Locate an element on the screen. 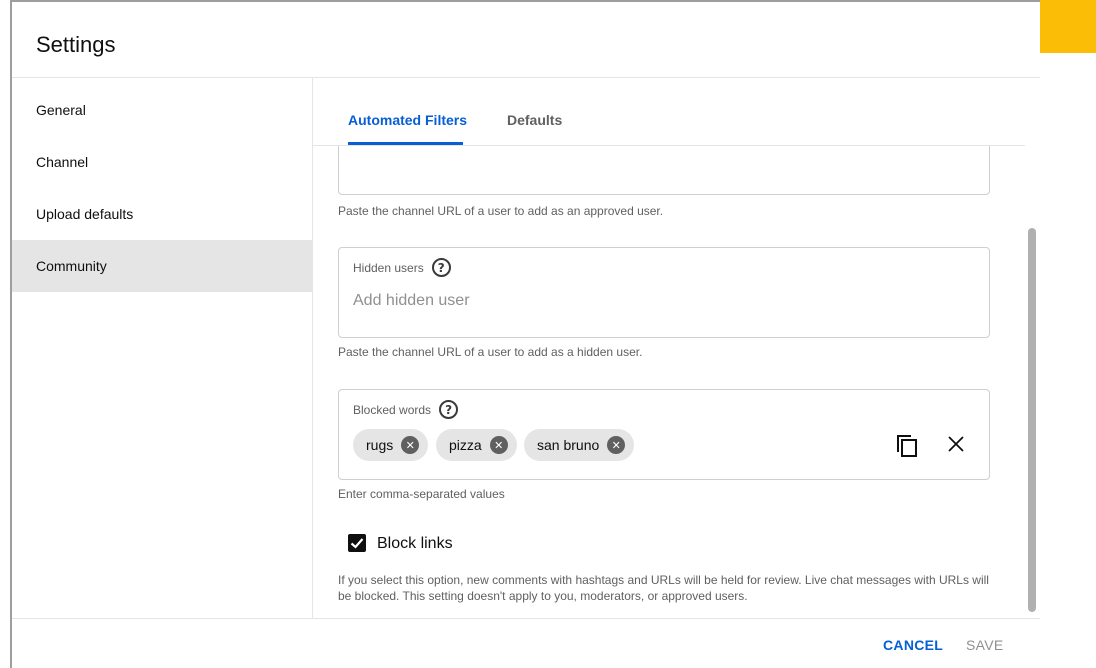  tab-automated-filters: Automated Filters is located at coordinates (407, 120).